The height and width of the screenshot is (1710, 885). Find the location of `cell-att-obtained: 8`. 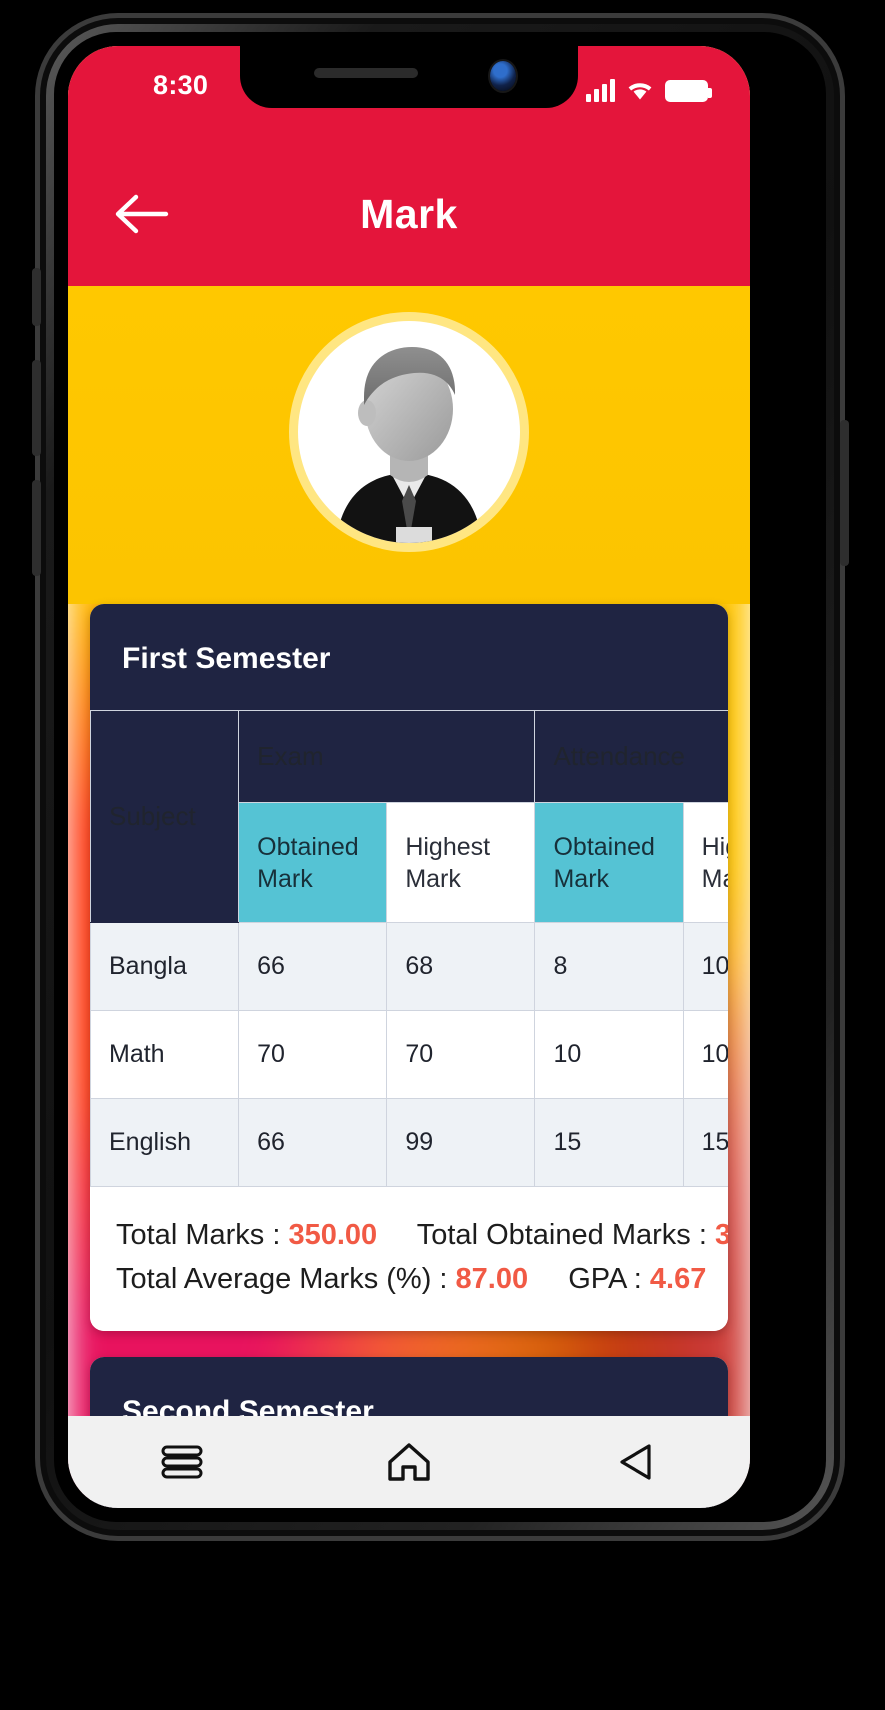

cell-att-obtained: 8 is located at coordinates (609, 966).